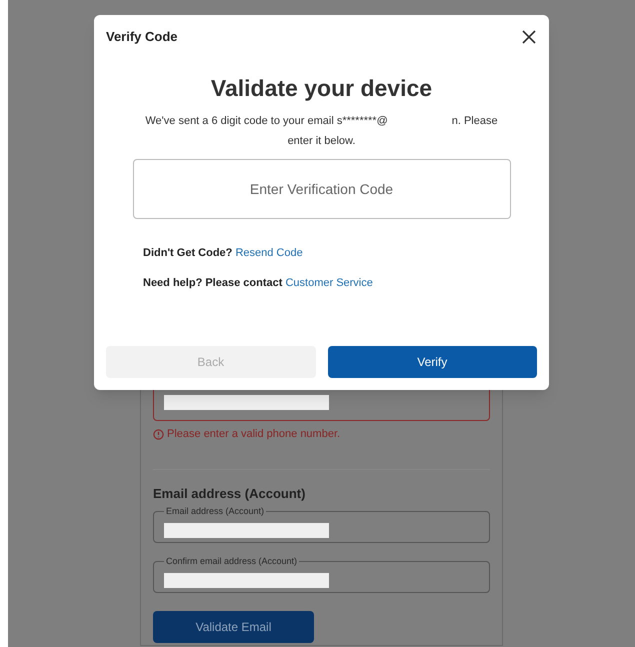 This screenshot has height=647, width=635. What do you see at coordinates (329, 283) in the screenshot?
I see `help-link: Customer Service` at bounding box center [329, 283].